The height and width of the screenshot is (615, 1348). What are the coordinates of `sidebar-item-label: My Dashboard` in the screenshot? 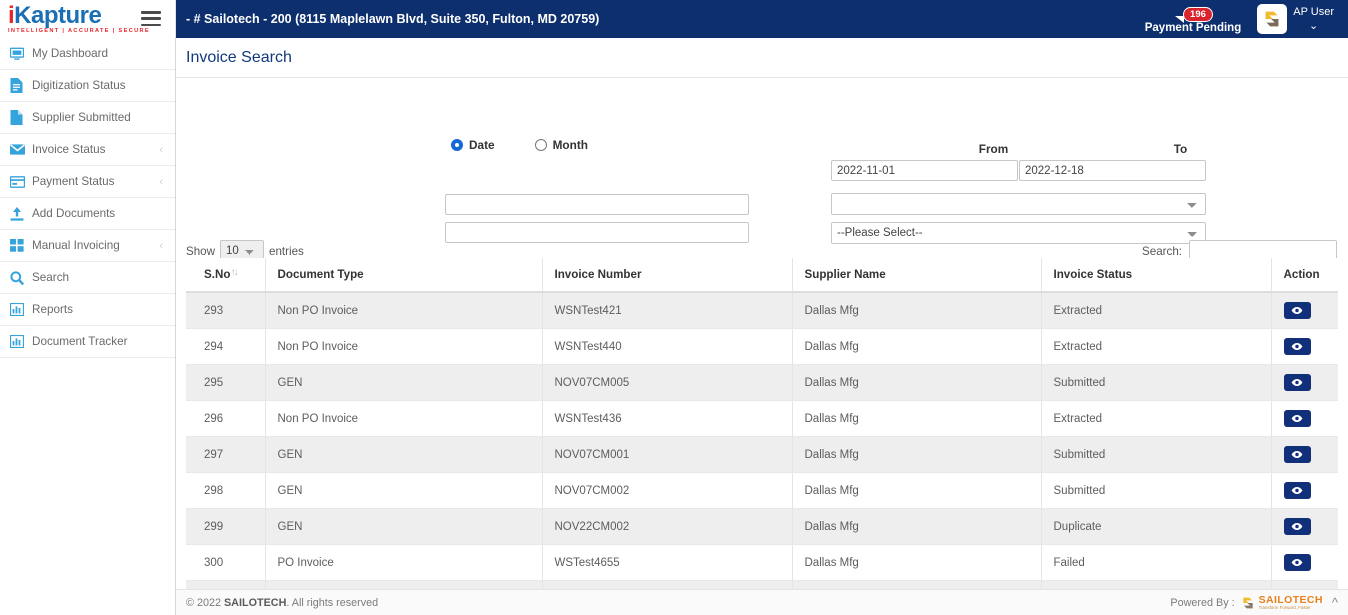 It's located at (70, 53).